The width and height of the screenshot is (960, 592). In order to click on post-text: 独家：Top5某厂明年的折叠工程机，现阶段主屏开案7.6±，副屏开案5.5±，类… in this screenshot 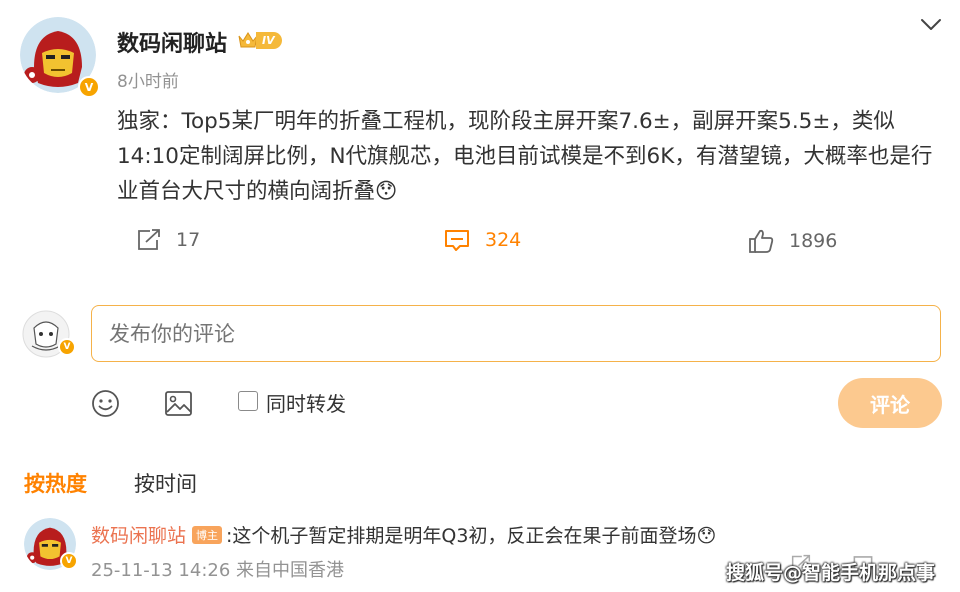, I will do `click(525, 156)`.